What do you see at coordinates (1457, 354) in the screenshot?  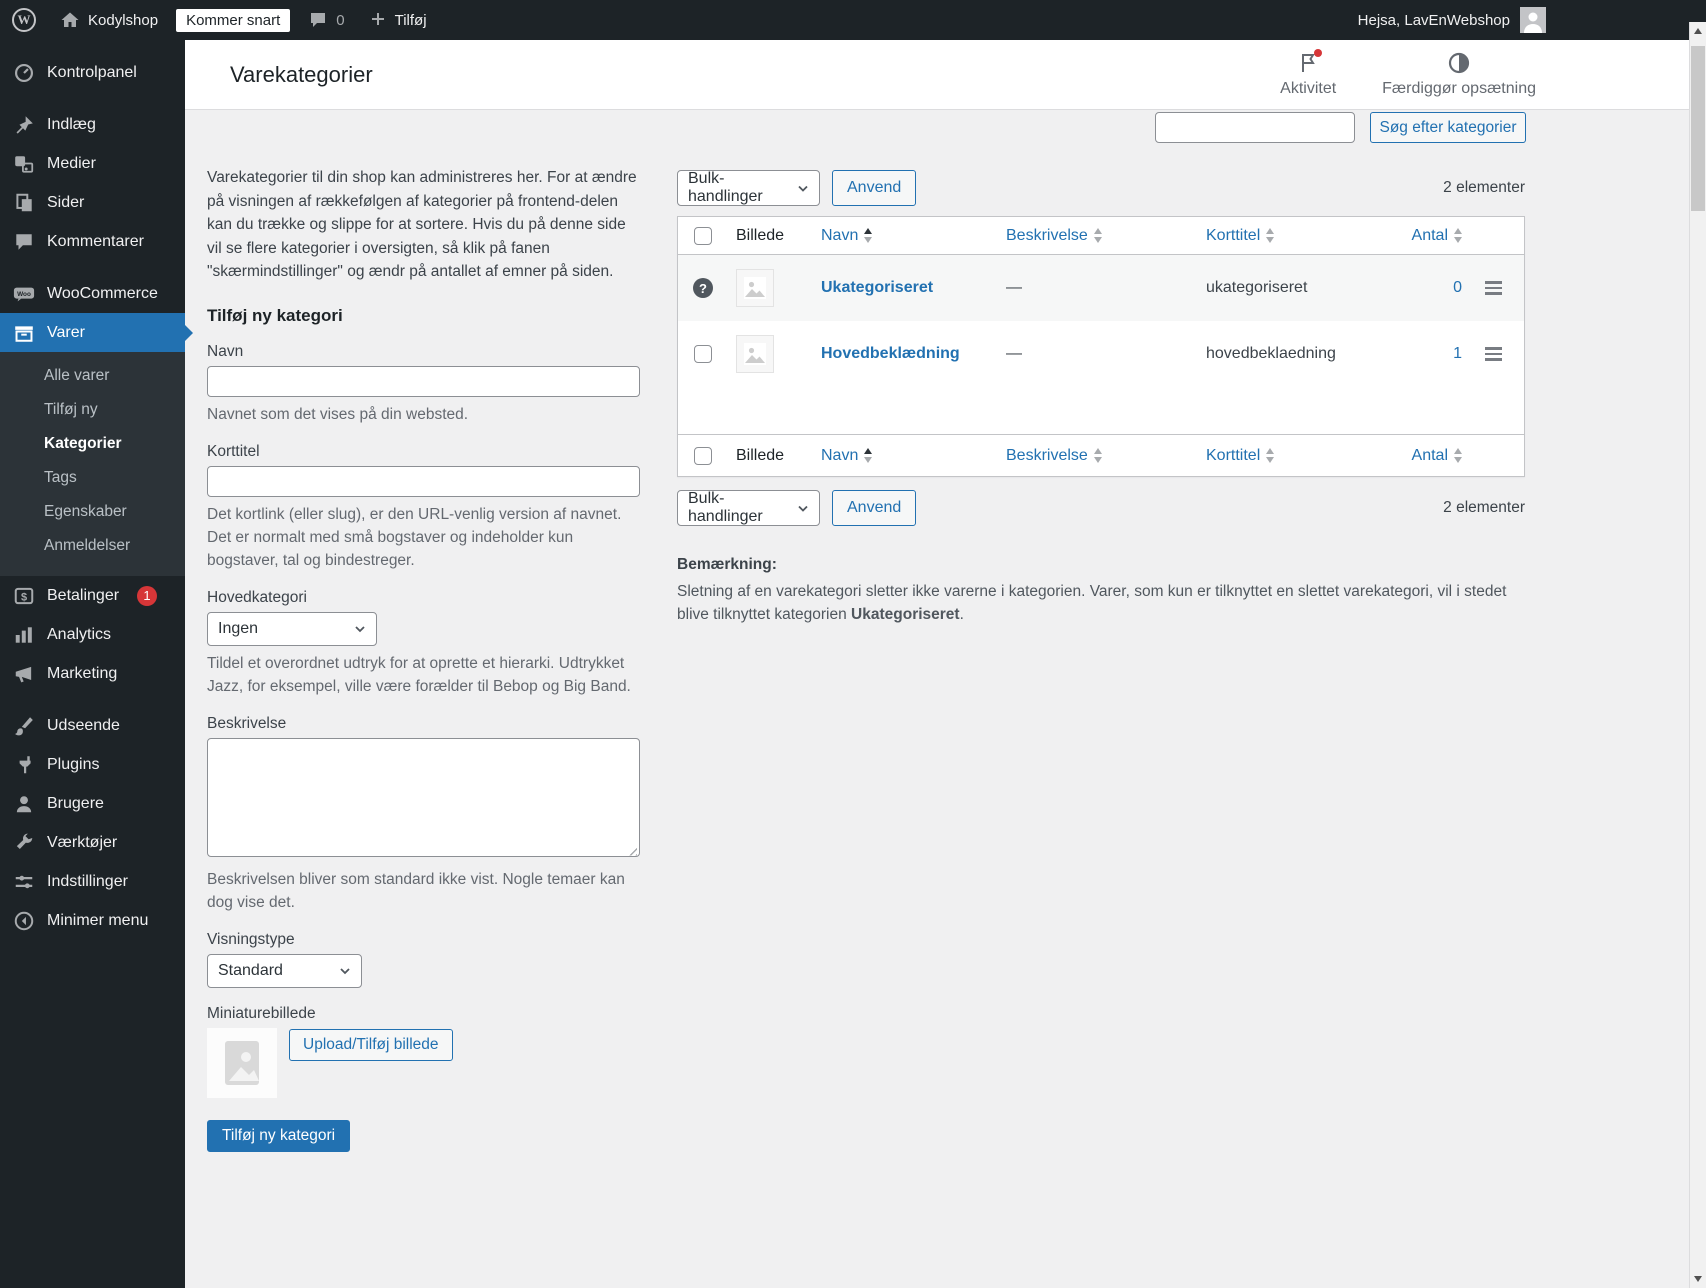 I see `category-count-link: 1` at bounding box center [1457, 354].